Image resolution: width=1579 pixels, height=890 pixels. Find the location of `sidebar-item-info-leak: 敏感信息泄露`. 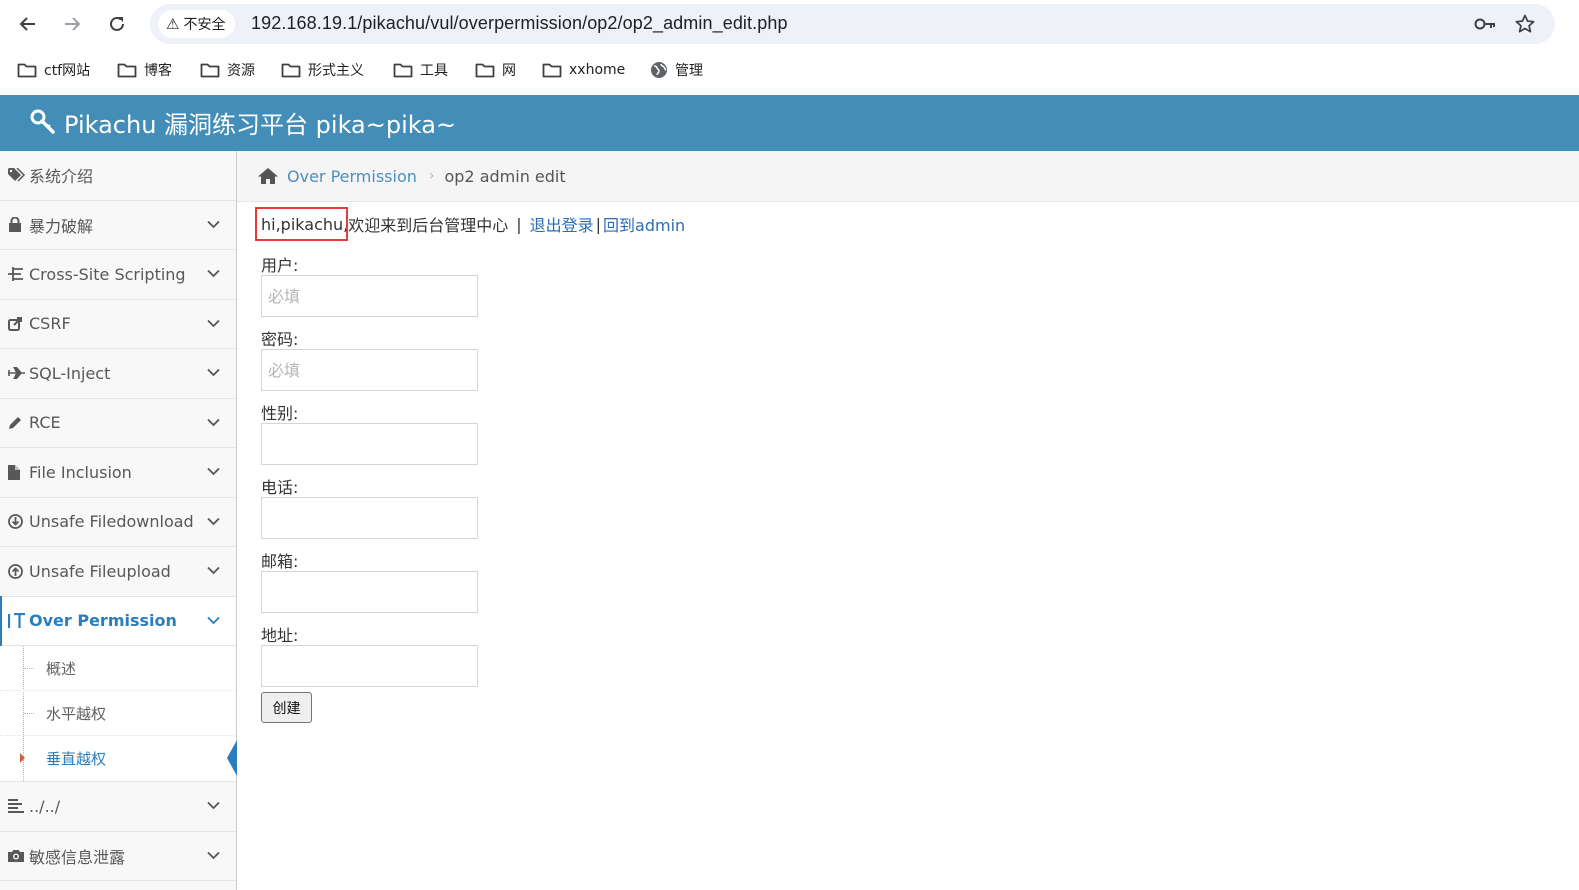

sidebar-item-info-leak: 敏感信息泄露 is located at coordinates (118, 856).